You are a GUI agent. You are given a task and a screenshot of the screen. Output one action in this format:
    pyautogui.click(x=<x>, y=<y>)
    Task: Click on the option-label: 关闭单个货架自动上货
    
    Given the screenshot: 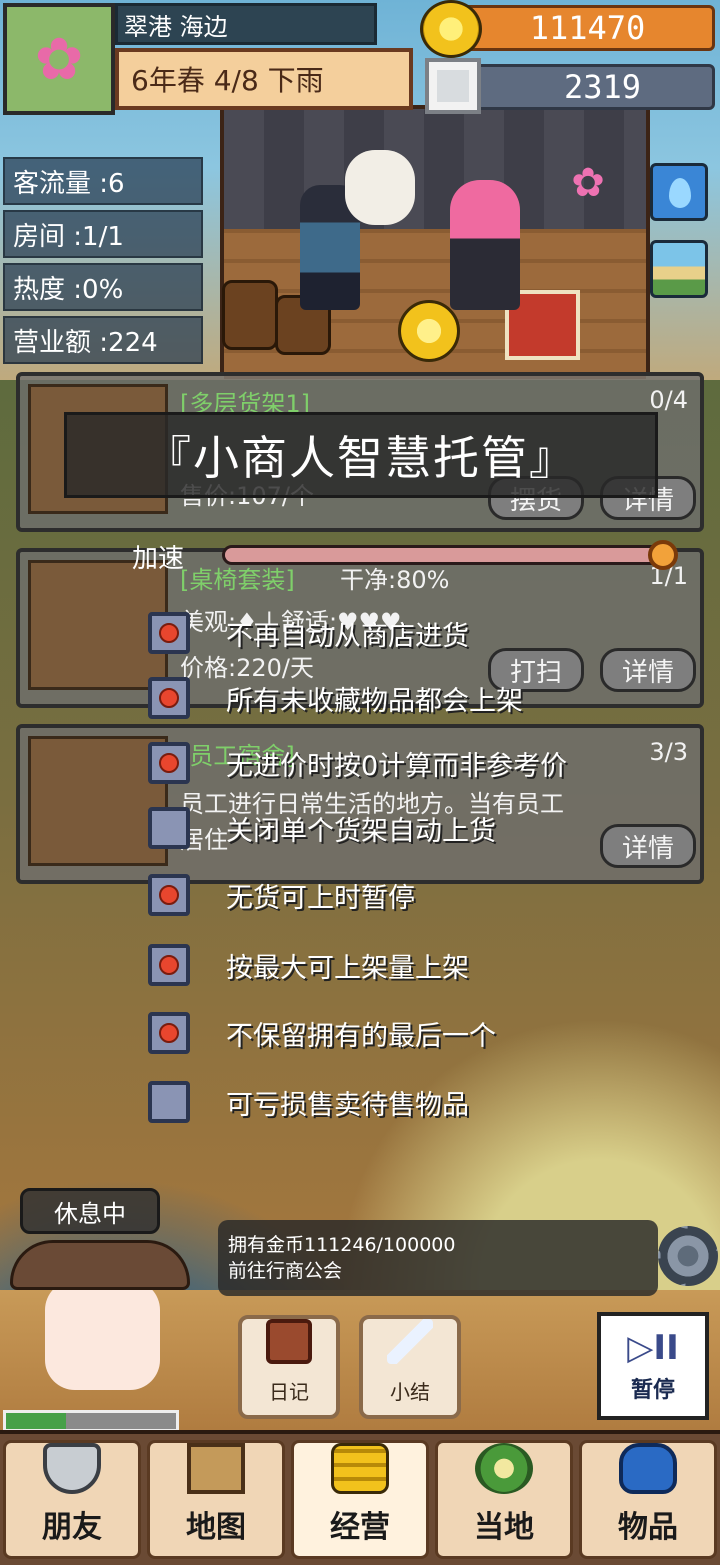 What is the action you would take?
    pyautogui.click(x=361, y=831)
    